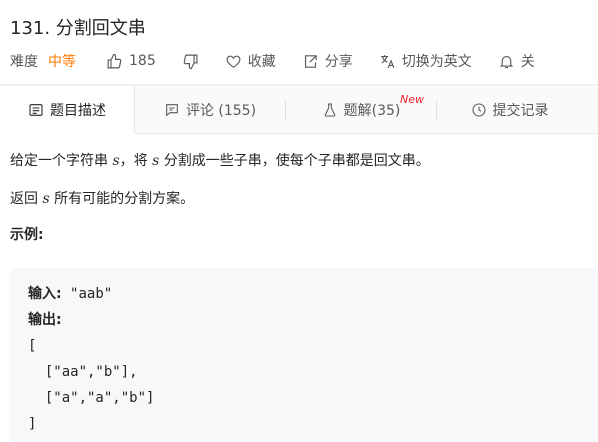  I want to click on input-value: "aab", so click(87, 294).